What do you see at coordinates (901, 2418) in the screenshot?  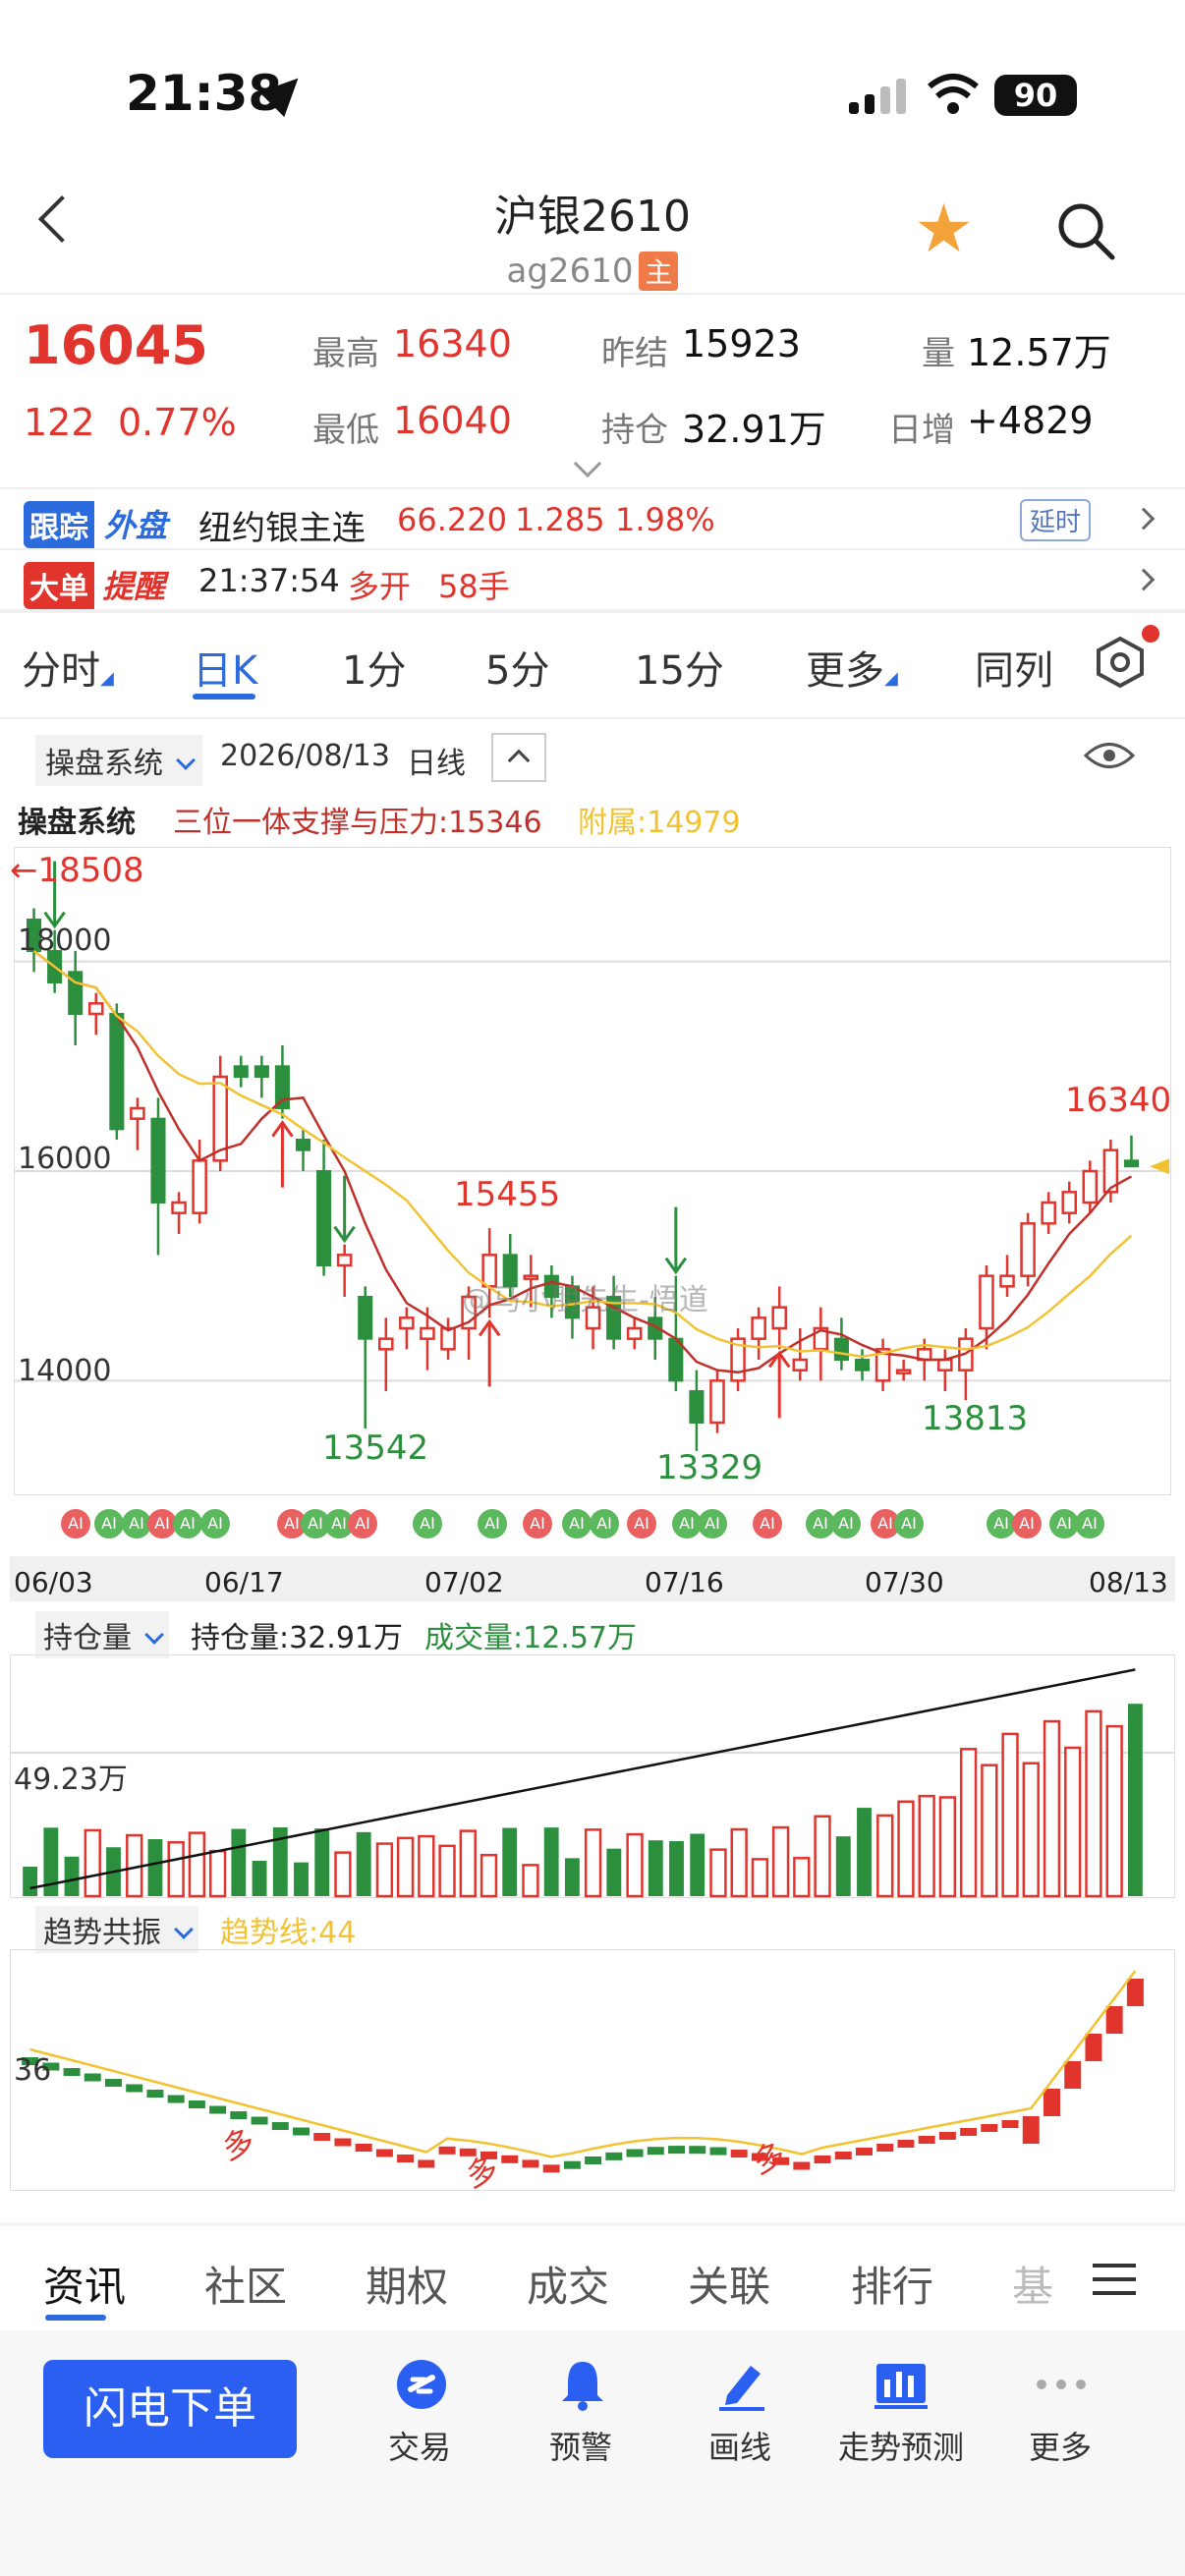 I see `toolbar-forecast: 走势预测` at bounding box center [901, 2418].